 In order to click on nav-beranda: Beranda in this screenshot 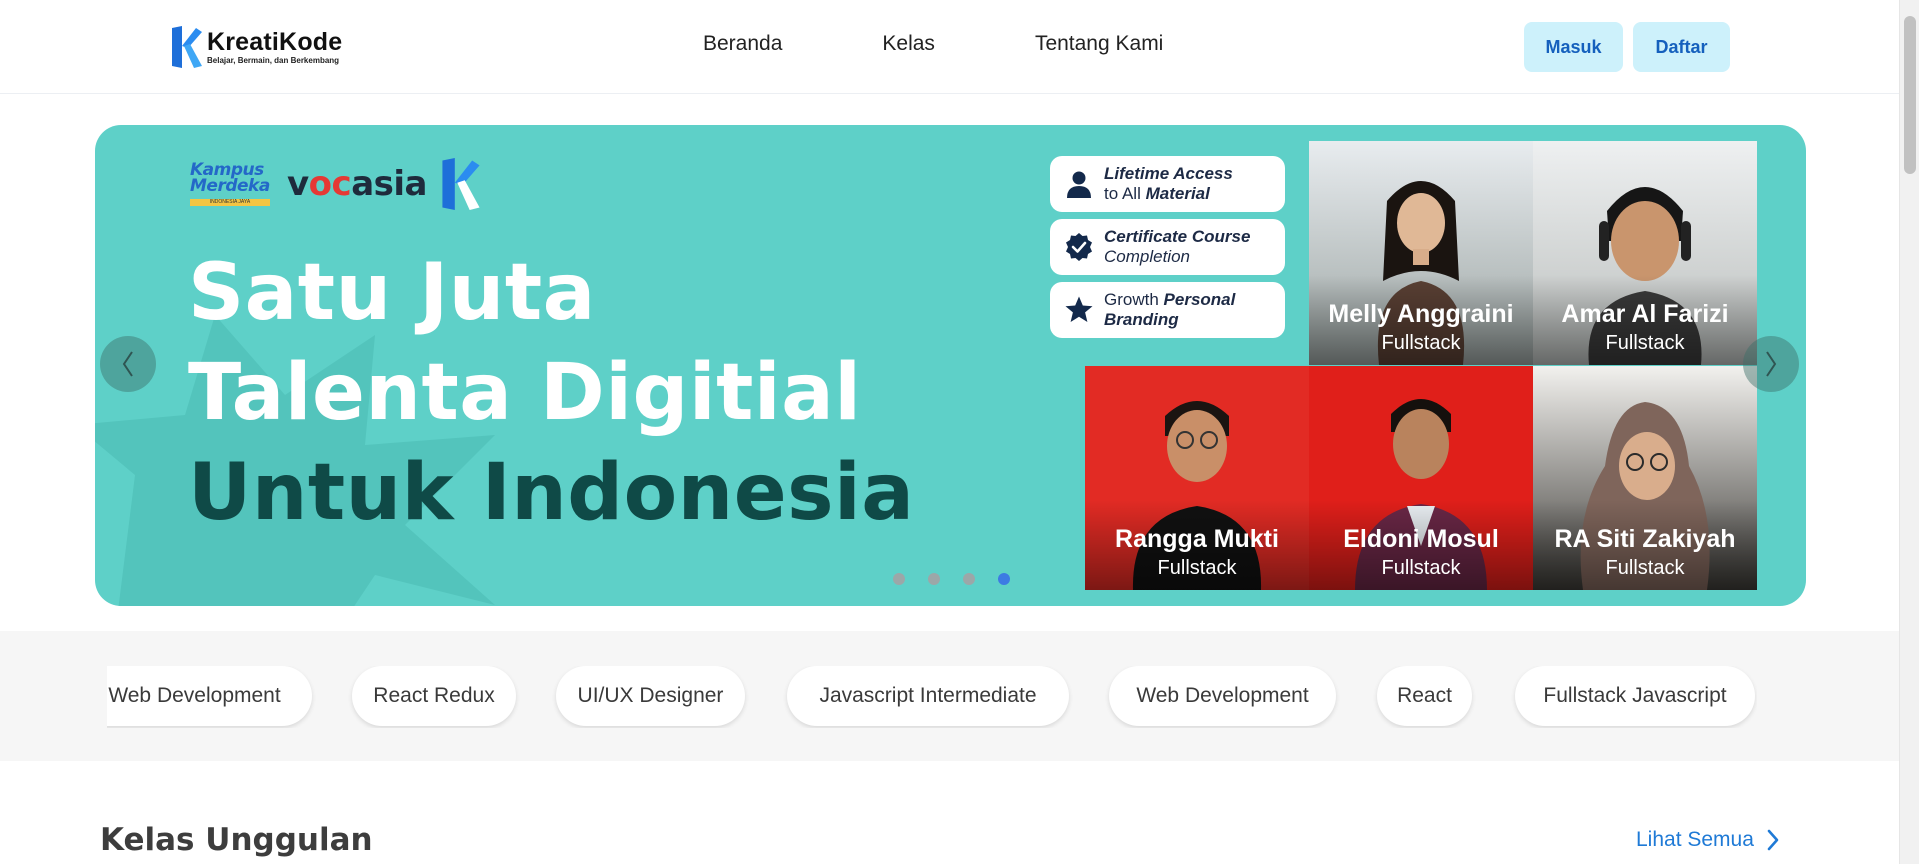, I will do `click(742, 44)`.